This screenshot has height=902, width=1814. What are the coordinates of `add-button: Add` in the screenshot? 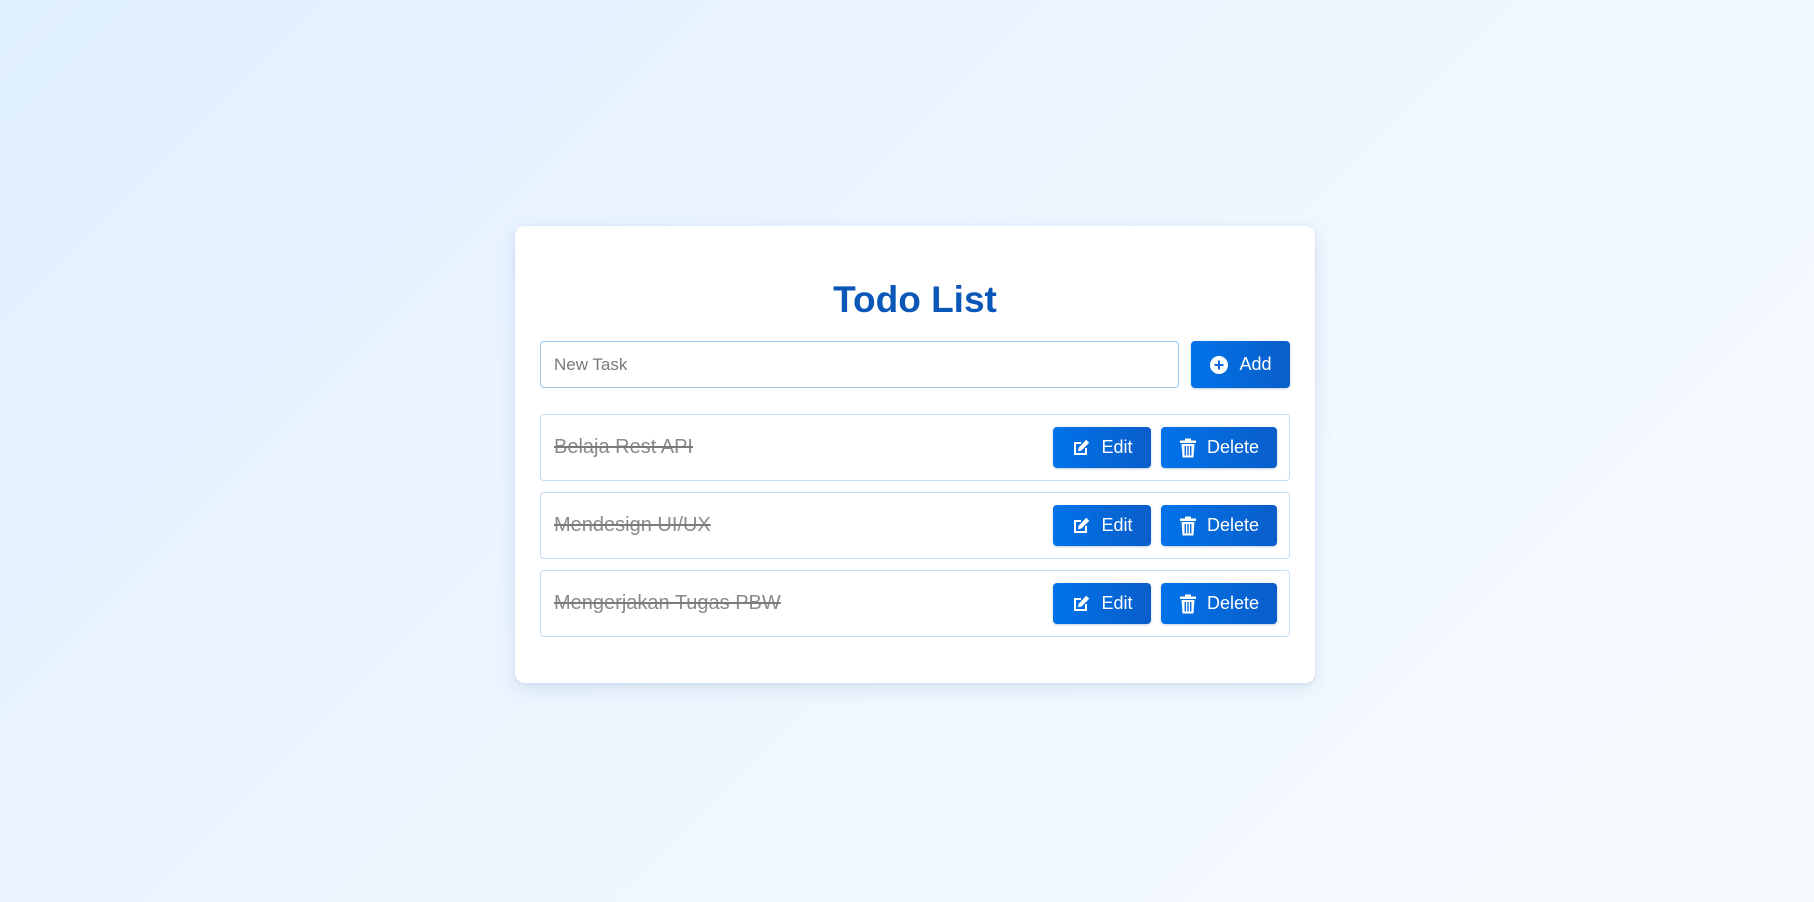 It's located at (1240, 364).